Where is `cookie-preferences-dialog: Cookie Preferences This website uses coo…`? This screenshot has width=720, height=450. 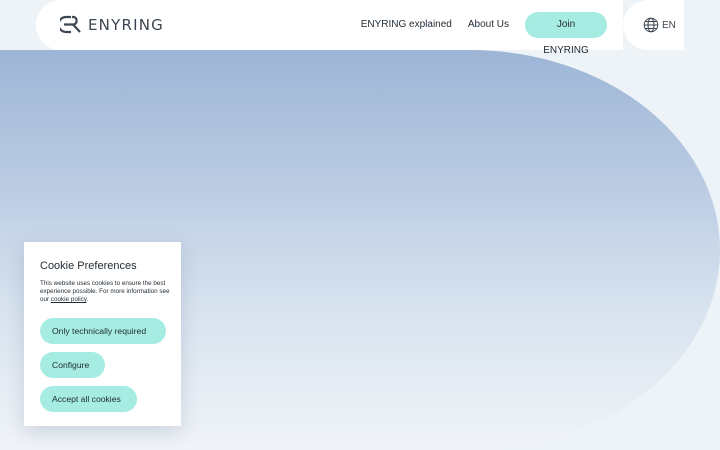
cookie-preferences-dialog: Cookie Preferences This website uses coo… is located at coordinates (102, 334).